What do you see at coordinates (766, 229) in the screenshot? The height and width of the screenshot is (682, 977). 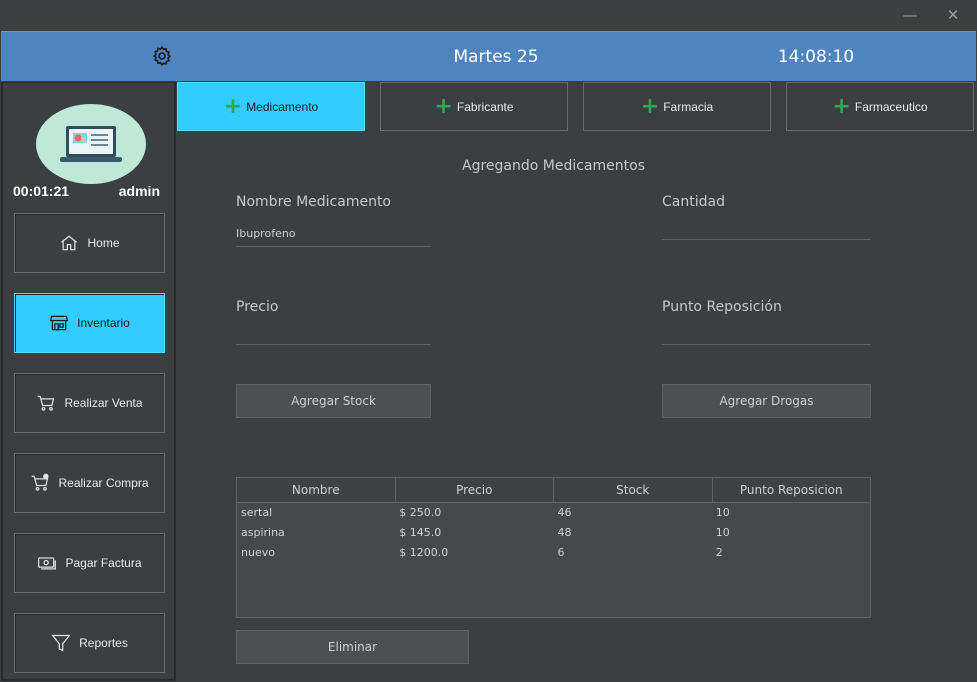 I see `cantidad-input` at bounding box center [766, 229].